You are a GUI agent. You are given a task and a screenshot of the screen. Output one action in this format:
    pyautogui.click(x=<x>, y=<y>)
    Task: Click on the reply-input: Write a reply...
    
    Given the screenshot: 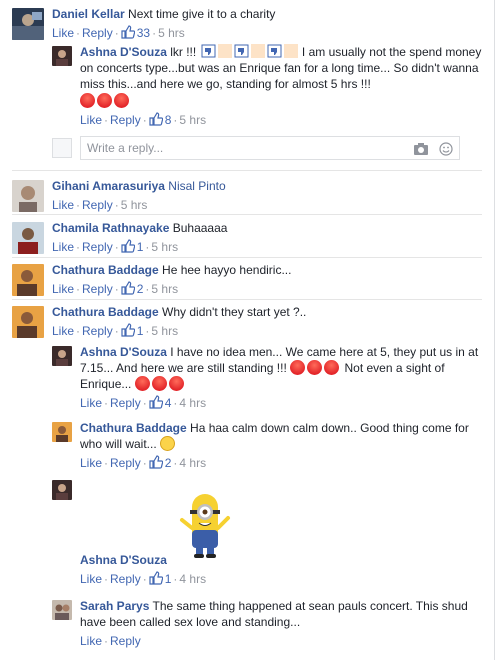 What is the action you would take?
    pyautogui.click(x=270, y=148)
    